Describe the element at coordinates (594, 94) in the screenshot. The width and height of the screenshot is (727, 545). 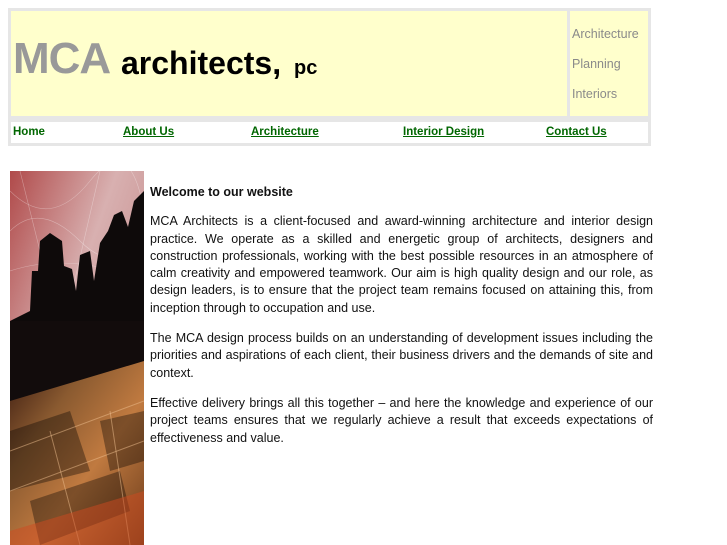
I see `side-item-interiors: Interiors` at that location.